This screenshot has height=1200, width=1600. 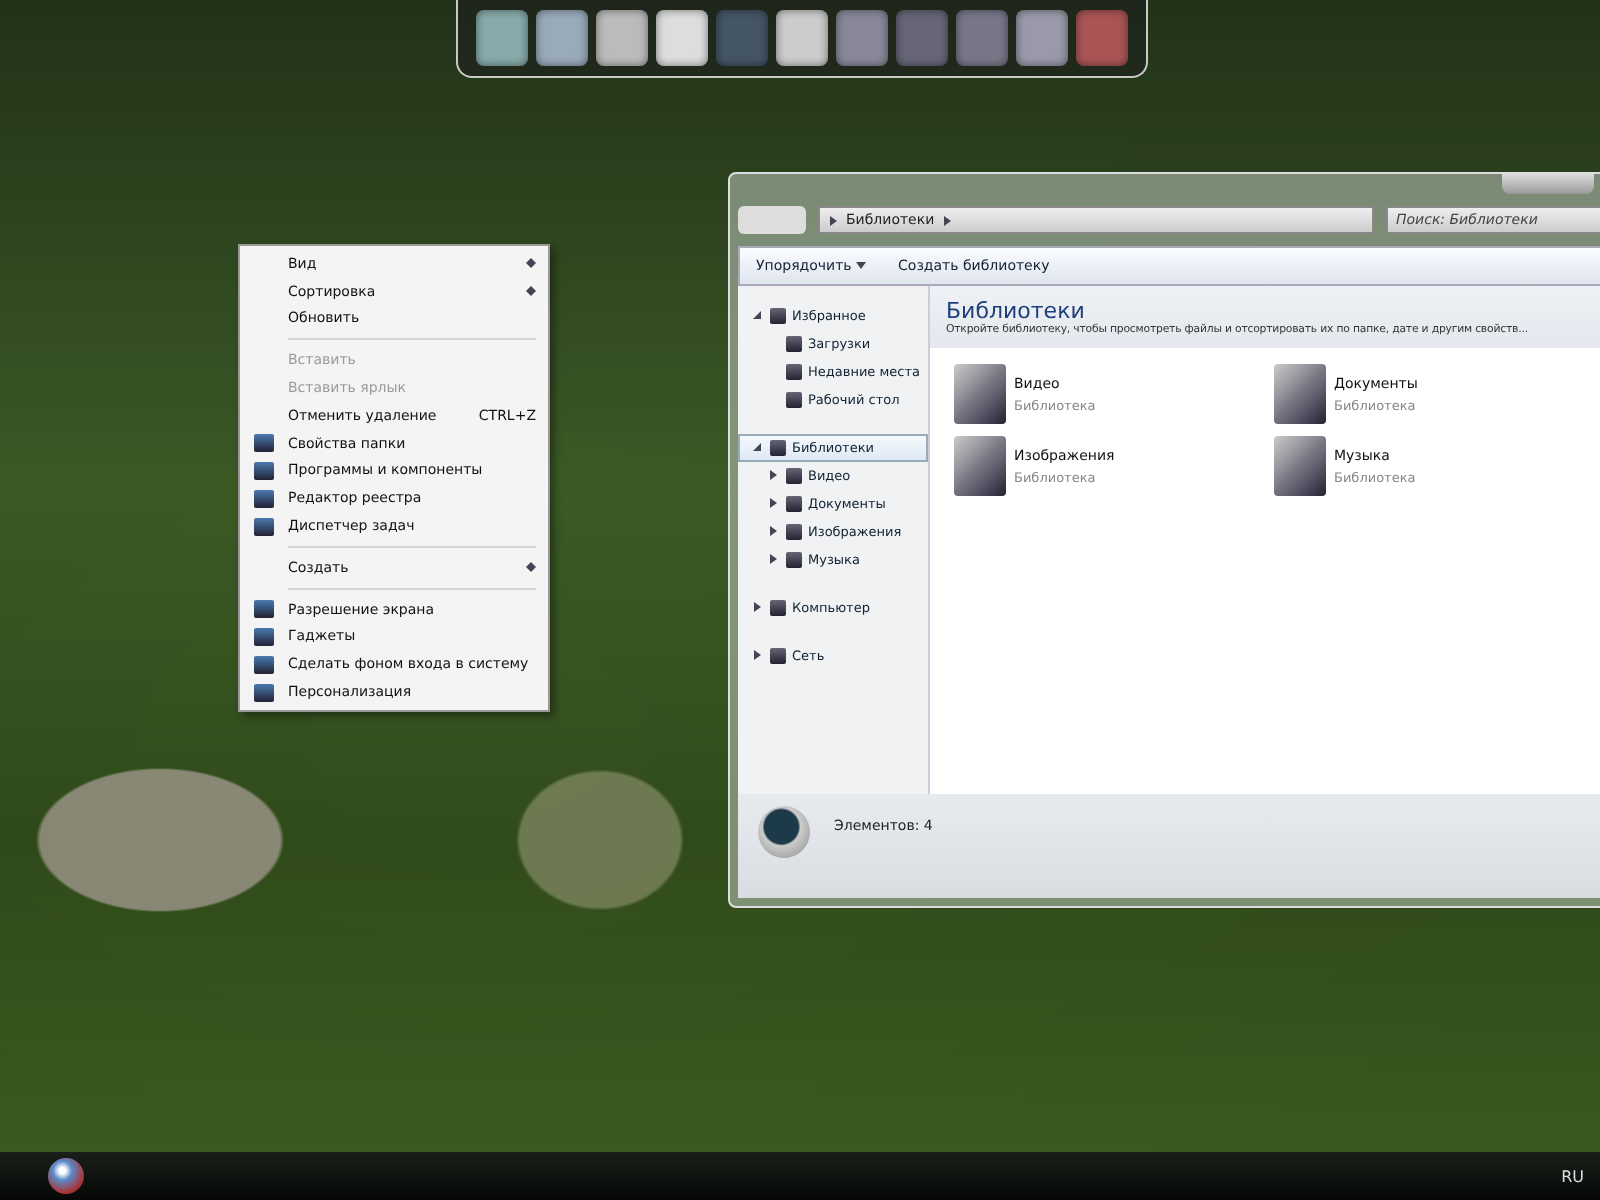 I want to click on language-indicator: RU, so click(x=1572, y=1176).